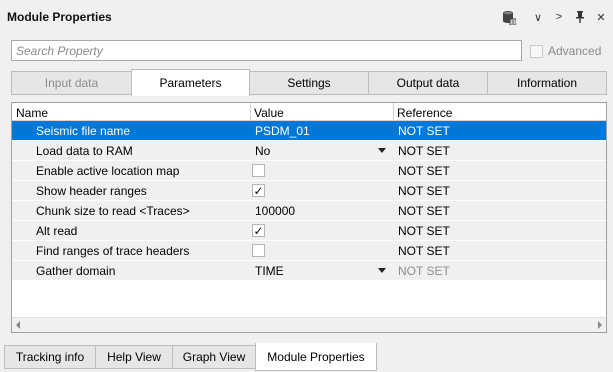 Image resolution: width=613 pixels, height=372 pixels. Describe the element at coordinates (309, 191) in the screenshot. I see `property-row-show-header-ranges: Show header ranges ✓ NOT SET` at that location.